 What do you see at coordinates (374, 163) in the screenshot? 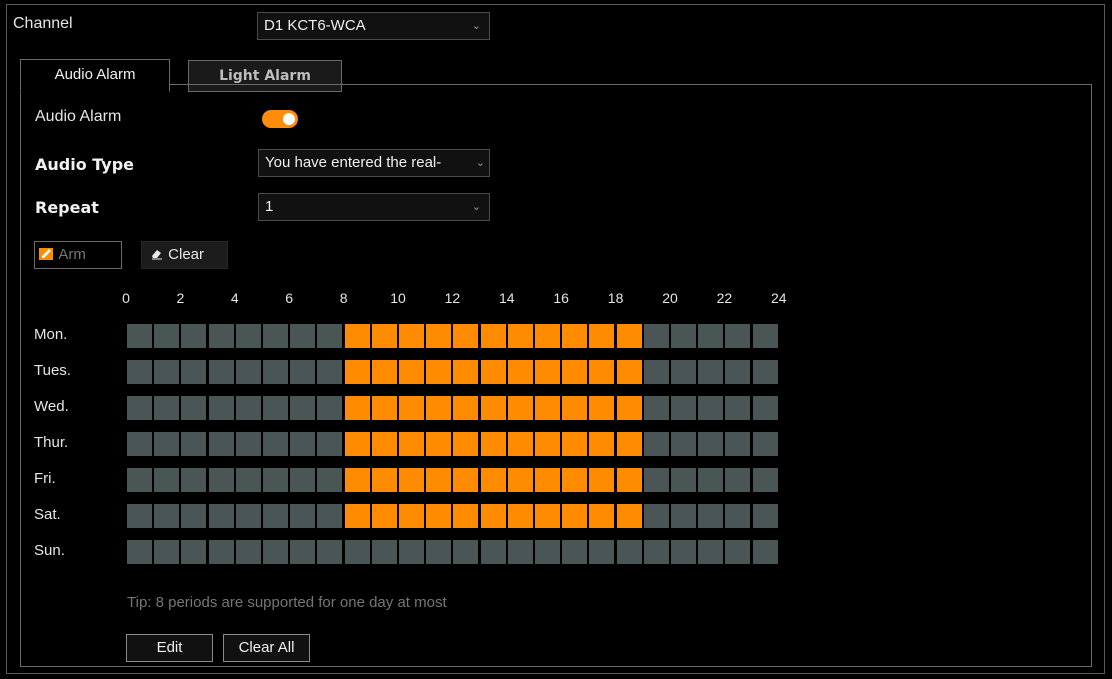
I see `audio-type-select: You have entered the real- ⌄` at bounding box center [374, 163].